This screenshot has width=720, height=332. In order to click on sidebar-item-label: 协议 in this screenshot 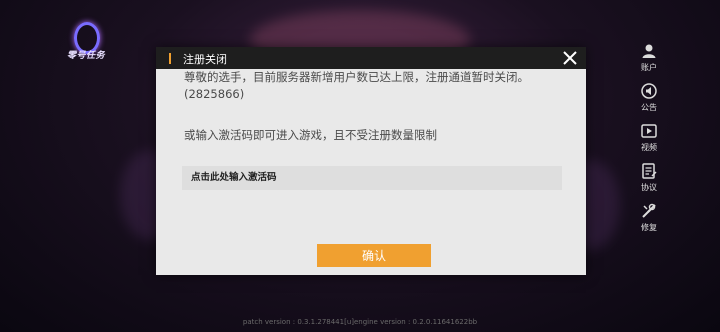, I will do `click(649, 187)`.